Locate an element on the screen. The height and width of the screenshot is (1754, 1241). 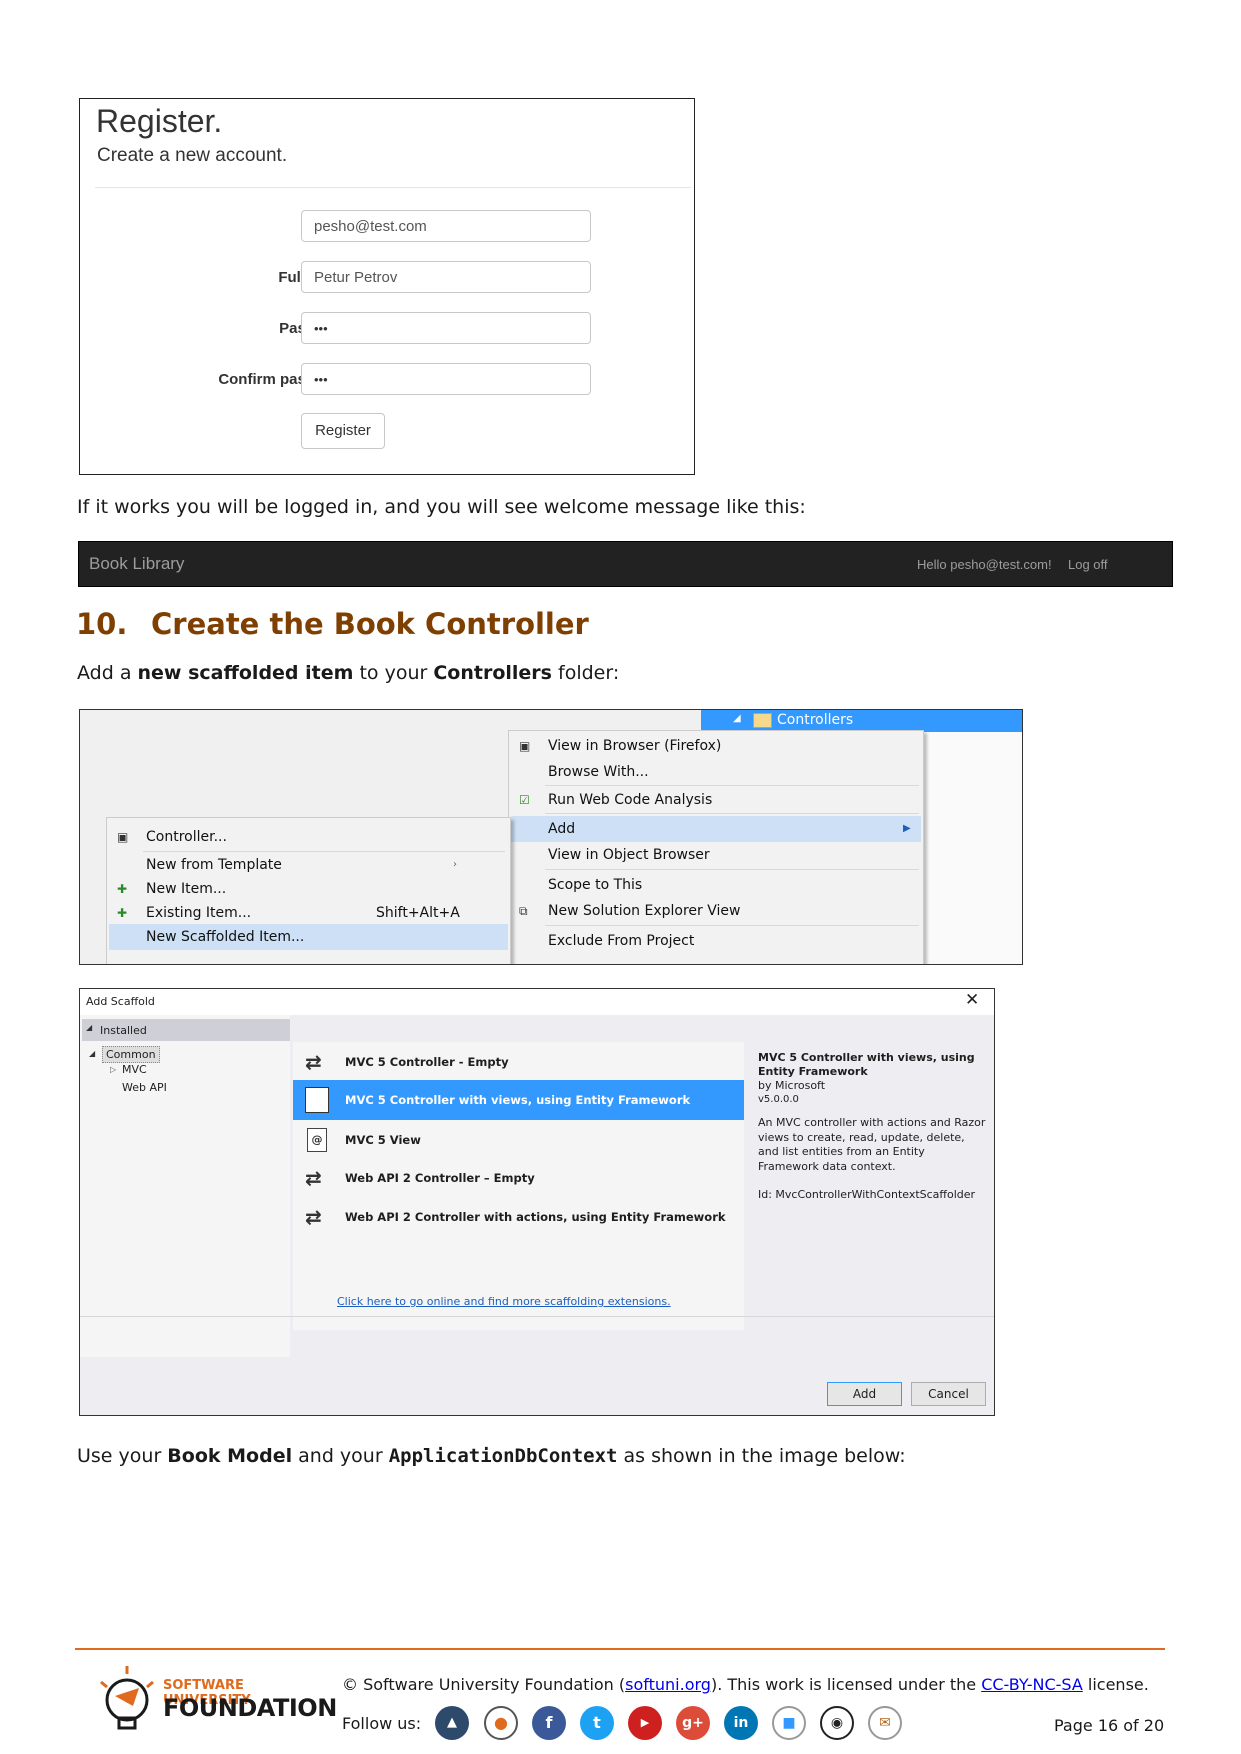
dialog-titlebar: Add Scaffold ✕ is located at coordinates (537, 1002).